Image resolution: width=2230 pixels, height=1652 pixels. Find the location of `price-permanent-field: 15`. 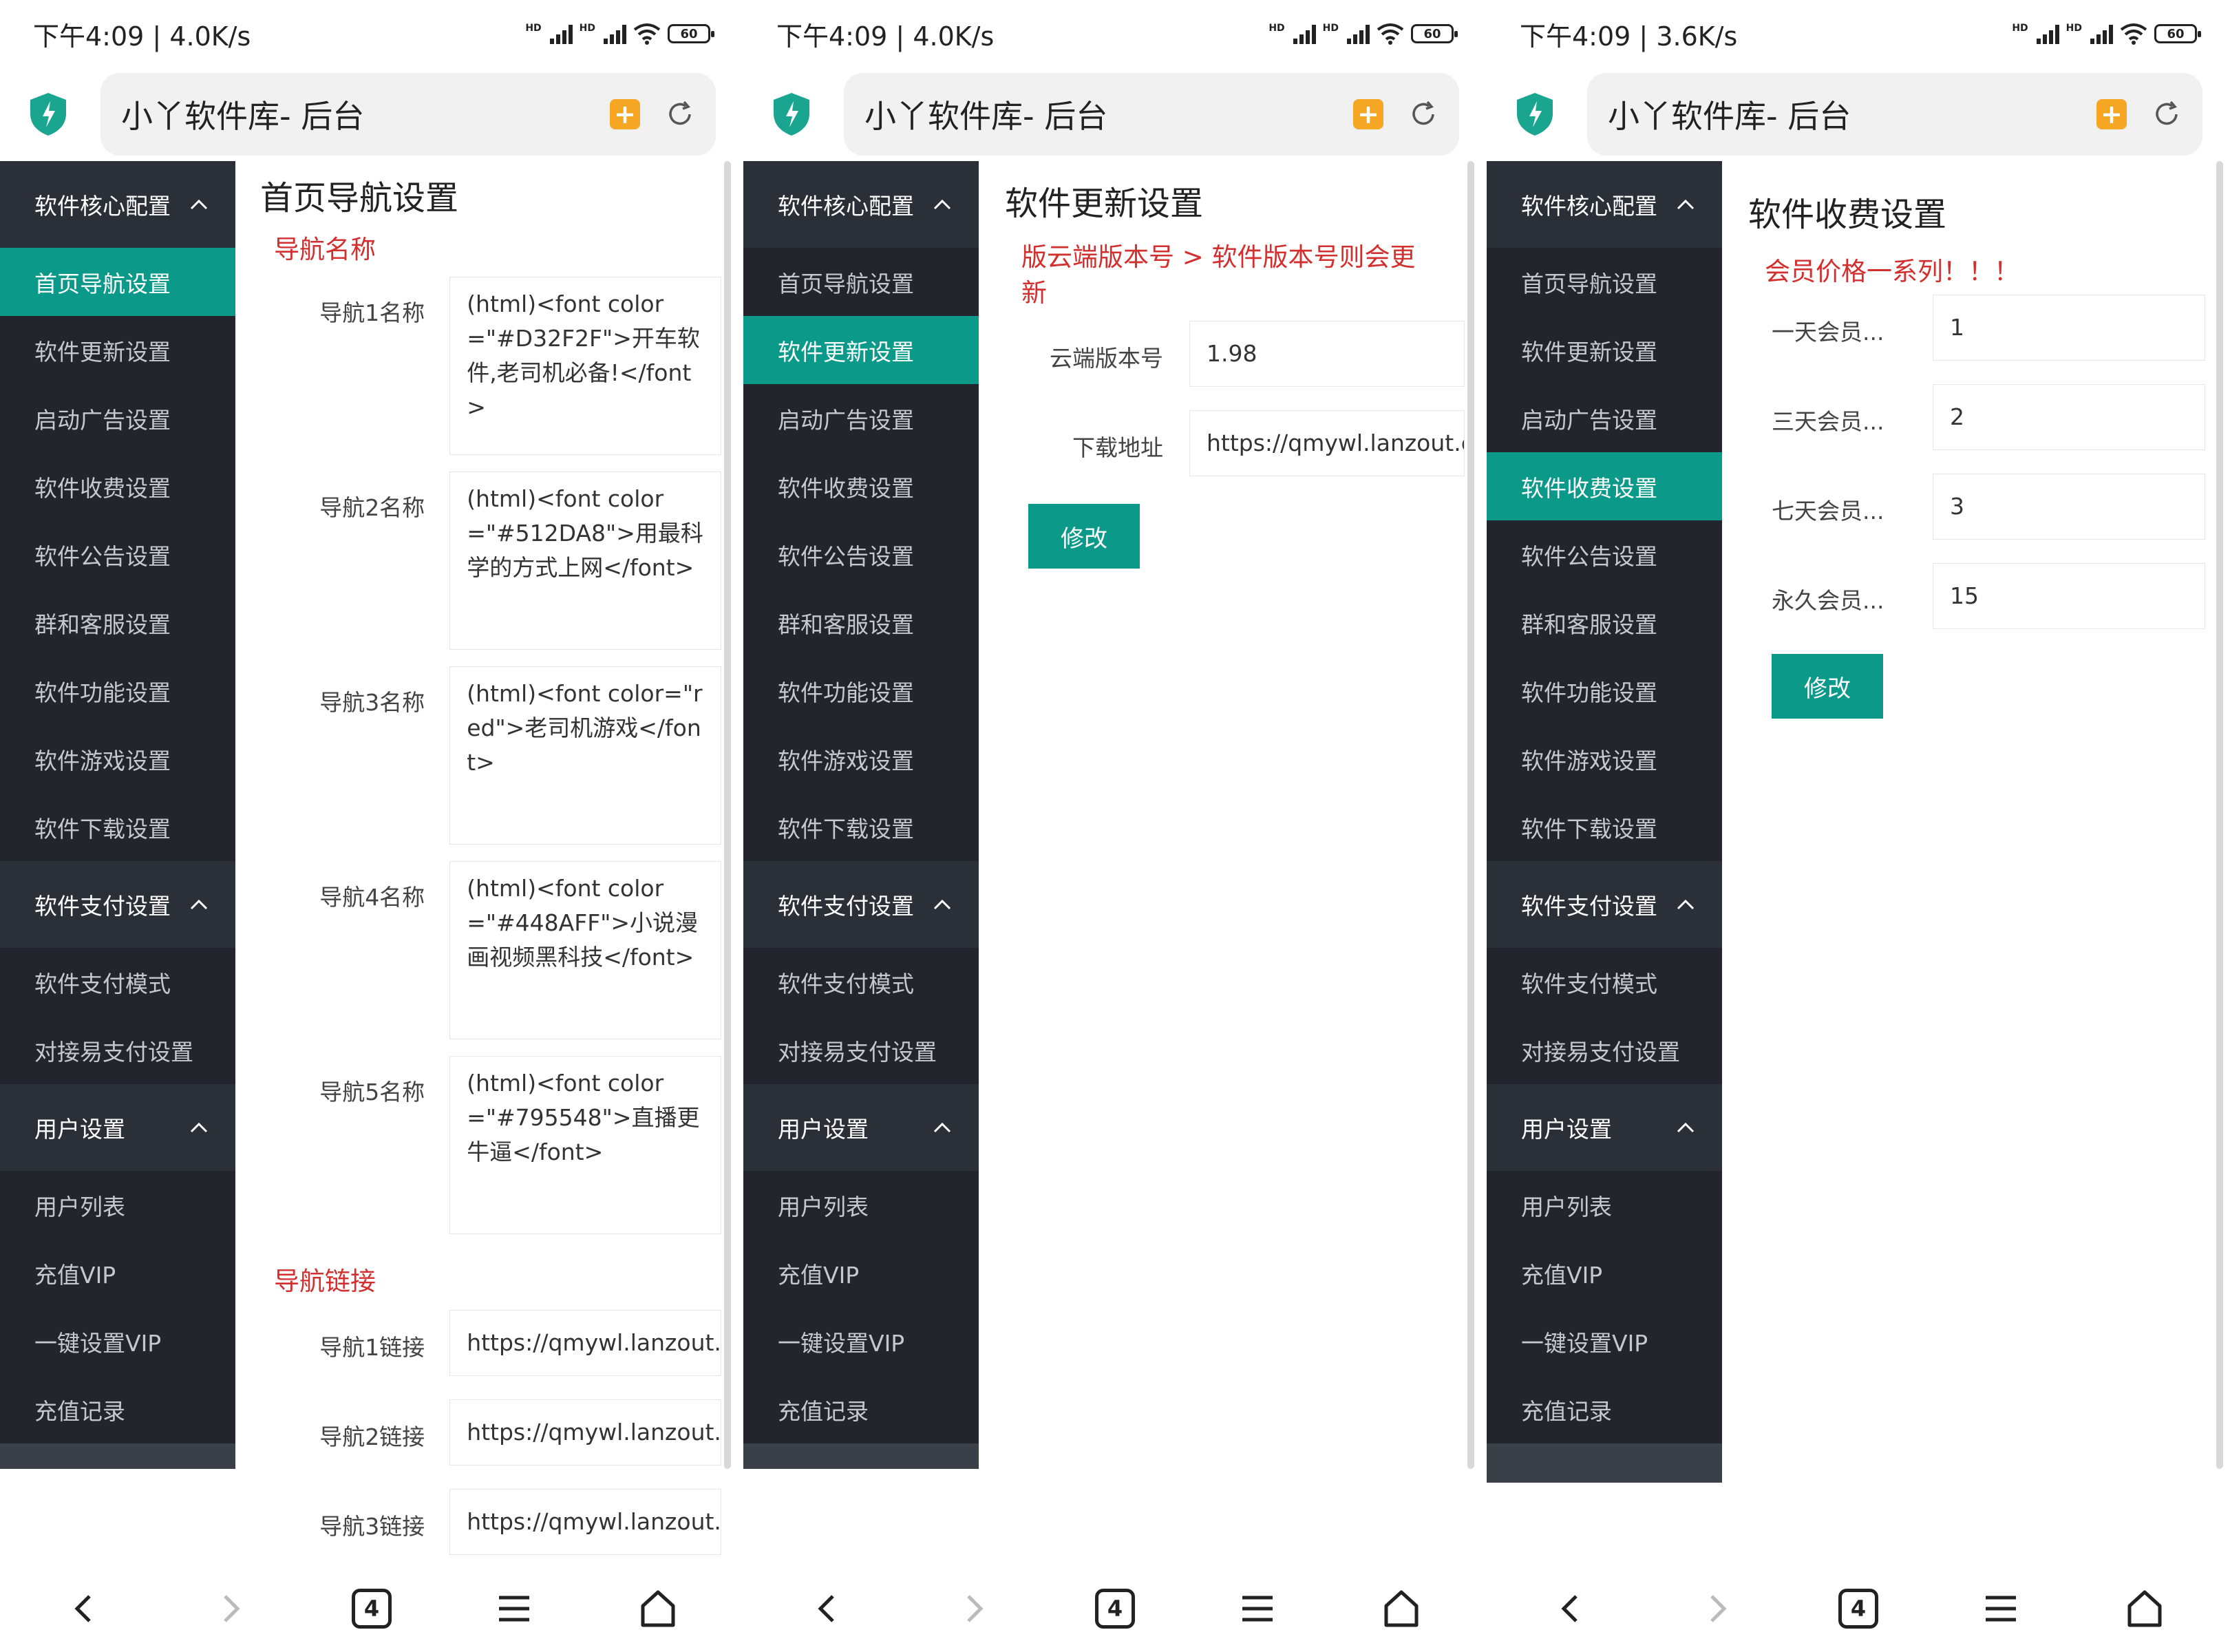

price-permanent-field: 15 is located at coordinates (2069, 596).